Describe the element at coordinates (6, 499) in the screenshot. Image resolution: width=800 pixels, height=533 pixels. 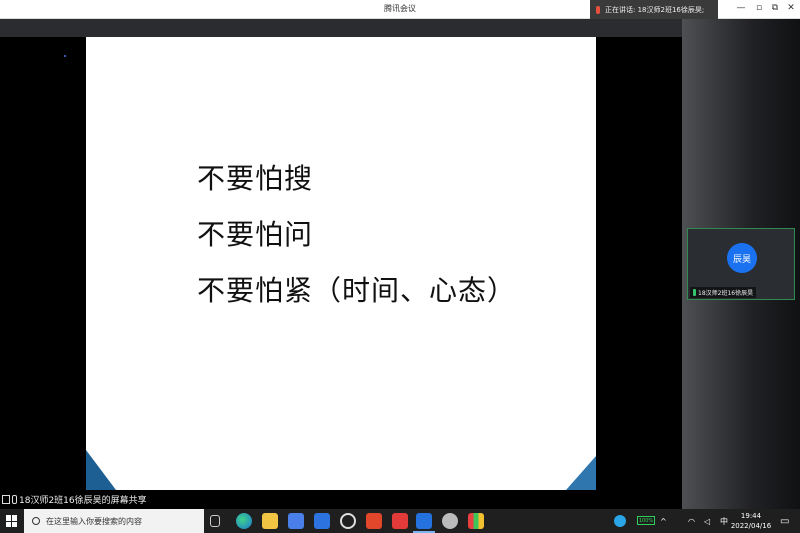
I see `screen-share-icon` at that location.